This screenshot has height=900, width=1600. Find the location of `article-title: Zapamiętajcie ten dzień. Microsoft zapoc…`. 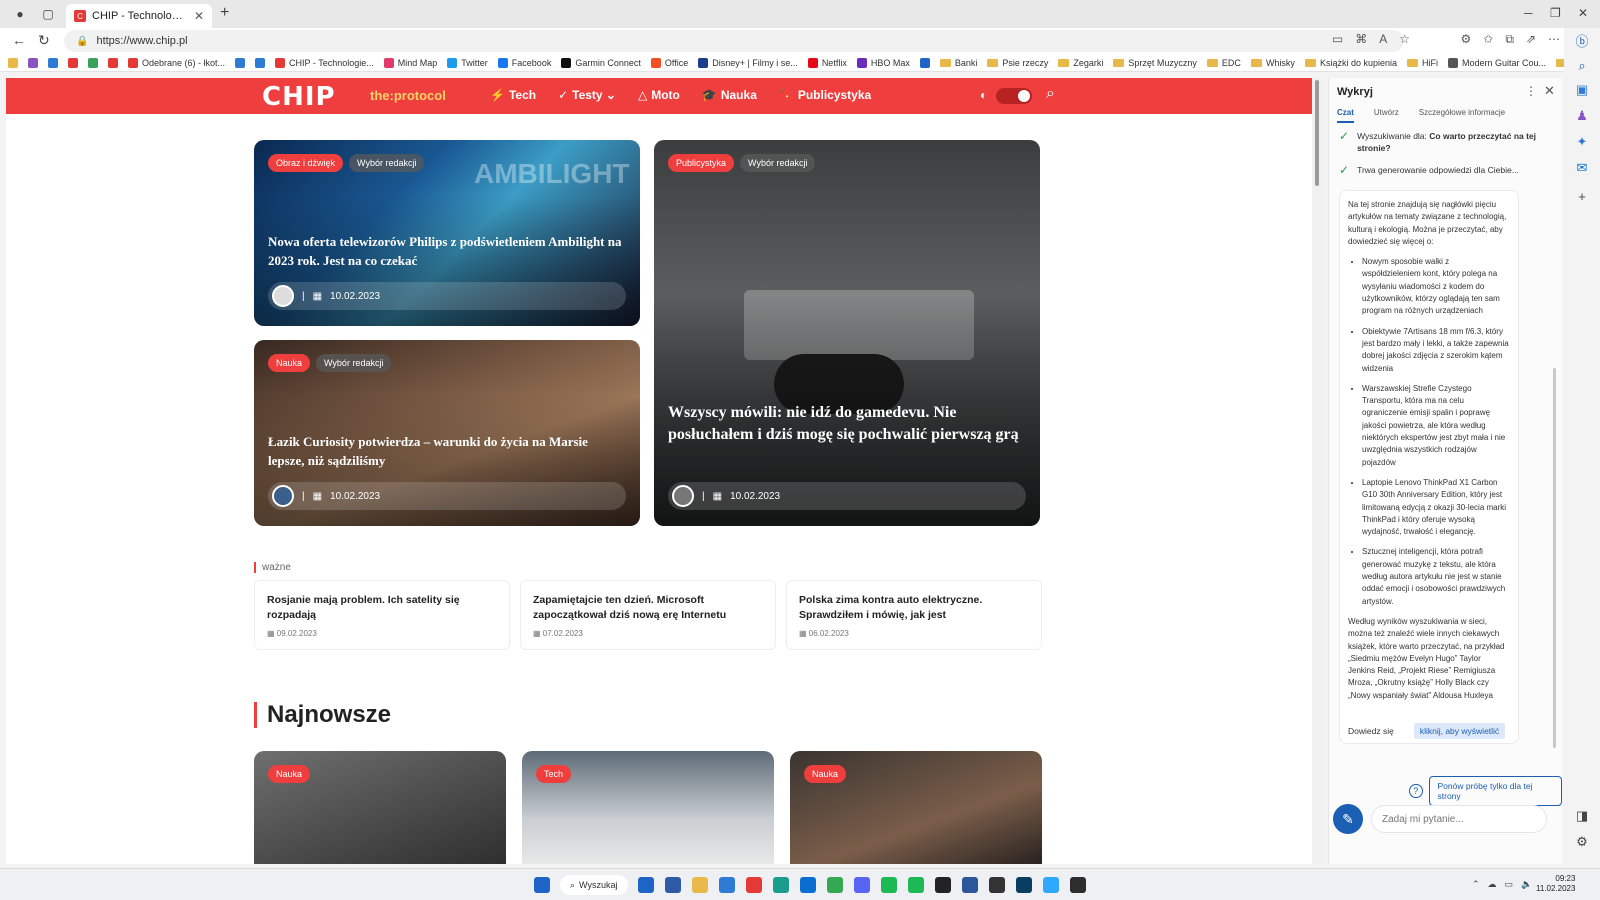

article-title: Zapamiętajcie ten dzień. Microsoft zapoc… is located at coordinates (648, 608).